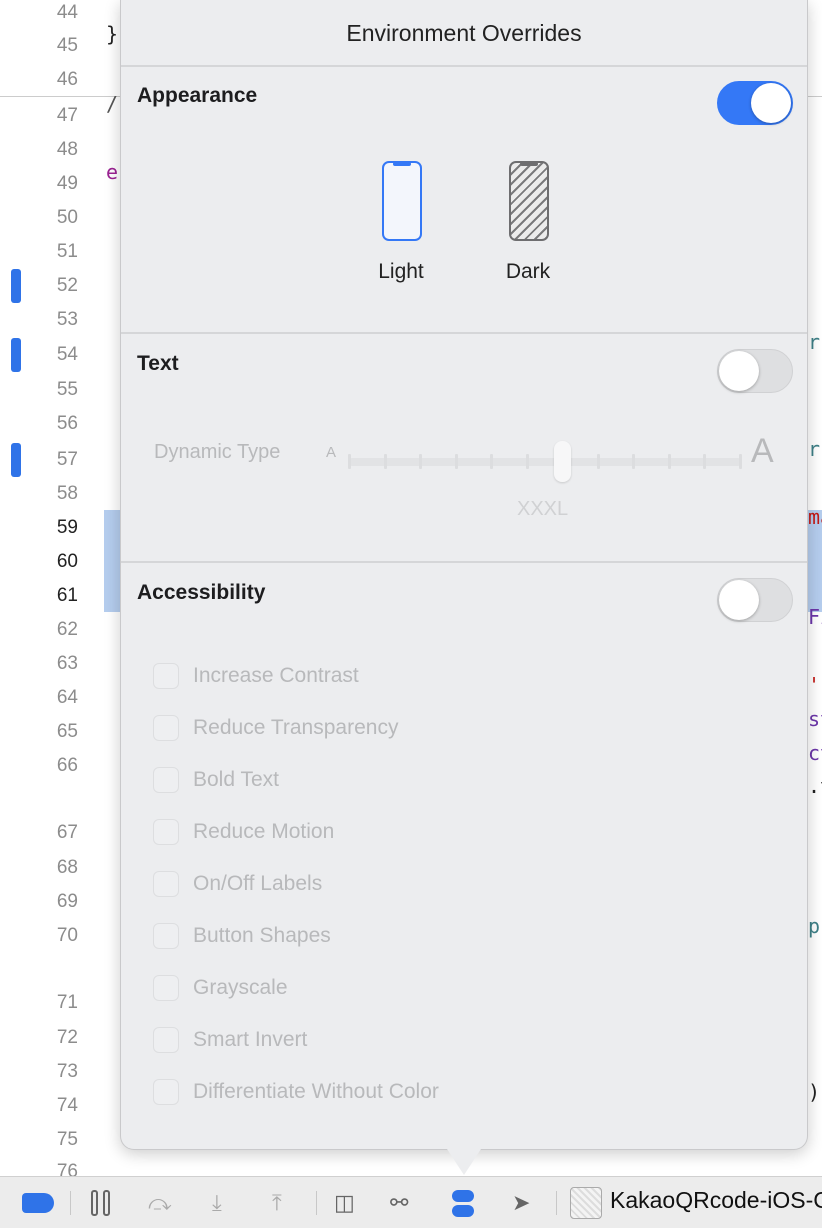 This screenshot has width=822, height=1228. I want to click on line-number: 71, so click(67, 1002).